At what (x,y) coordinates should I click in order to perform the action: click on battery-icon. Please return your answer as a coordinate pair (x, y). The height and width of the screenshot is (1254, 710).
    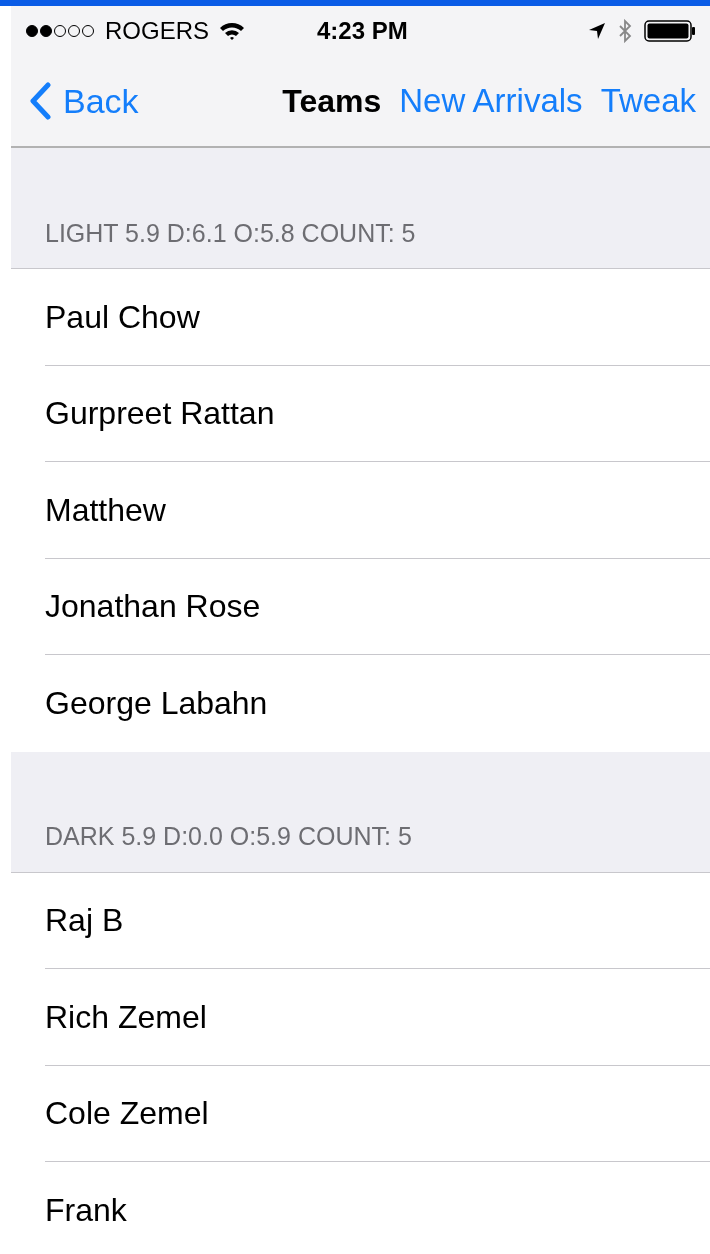
    Looking at the image, I should click on (670, 31).